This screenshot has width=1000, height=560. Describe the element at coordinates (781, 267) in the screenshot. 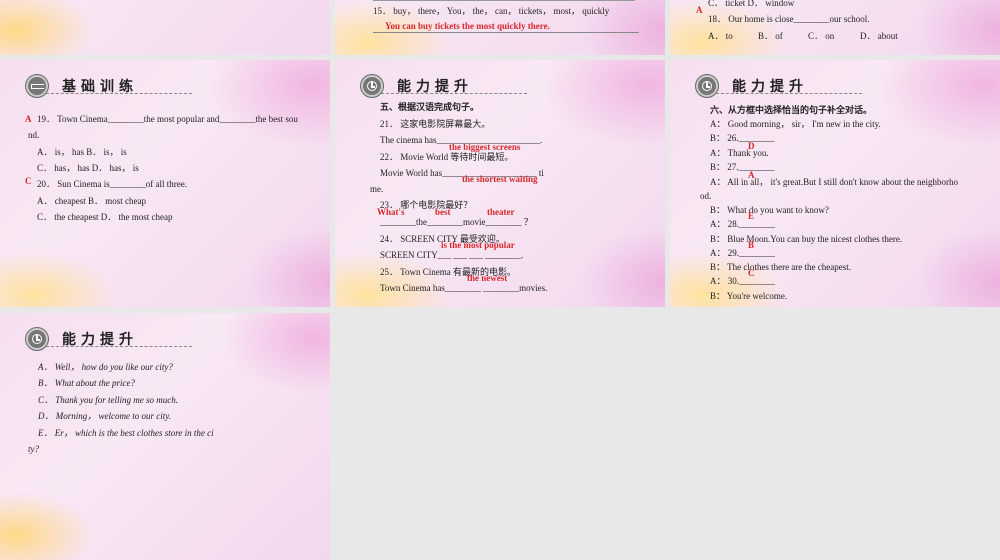

I see `dialogue-line: B： The clothes there are the cheapest.` at that location.